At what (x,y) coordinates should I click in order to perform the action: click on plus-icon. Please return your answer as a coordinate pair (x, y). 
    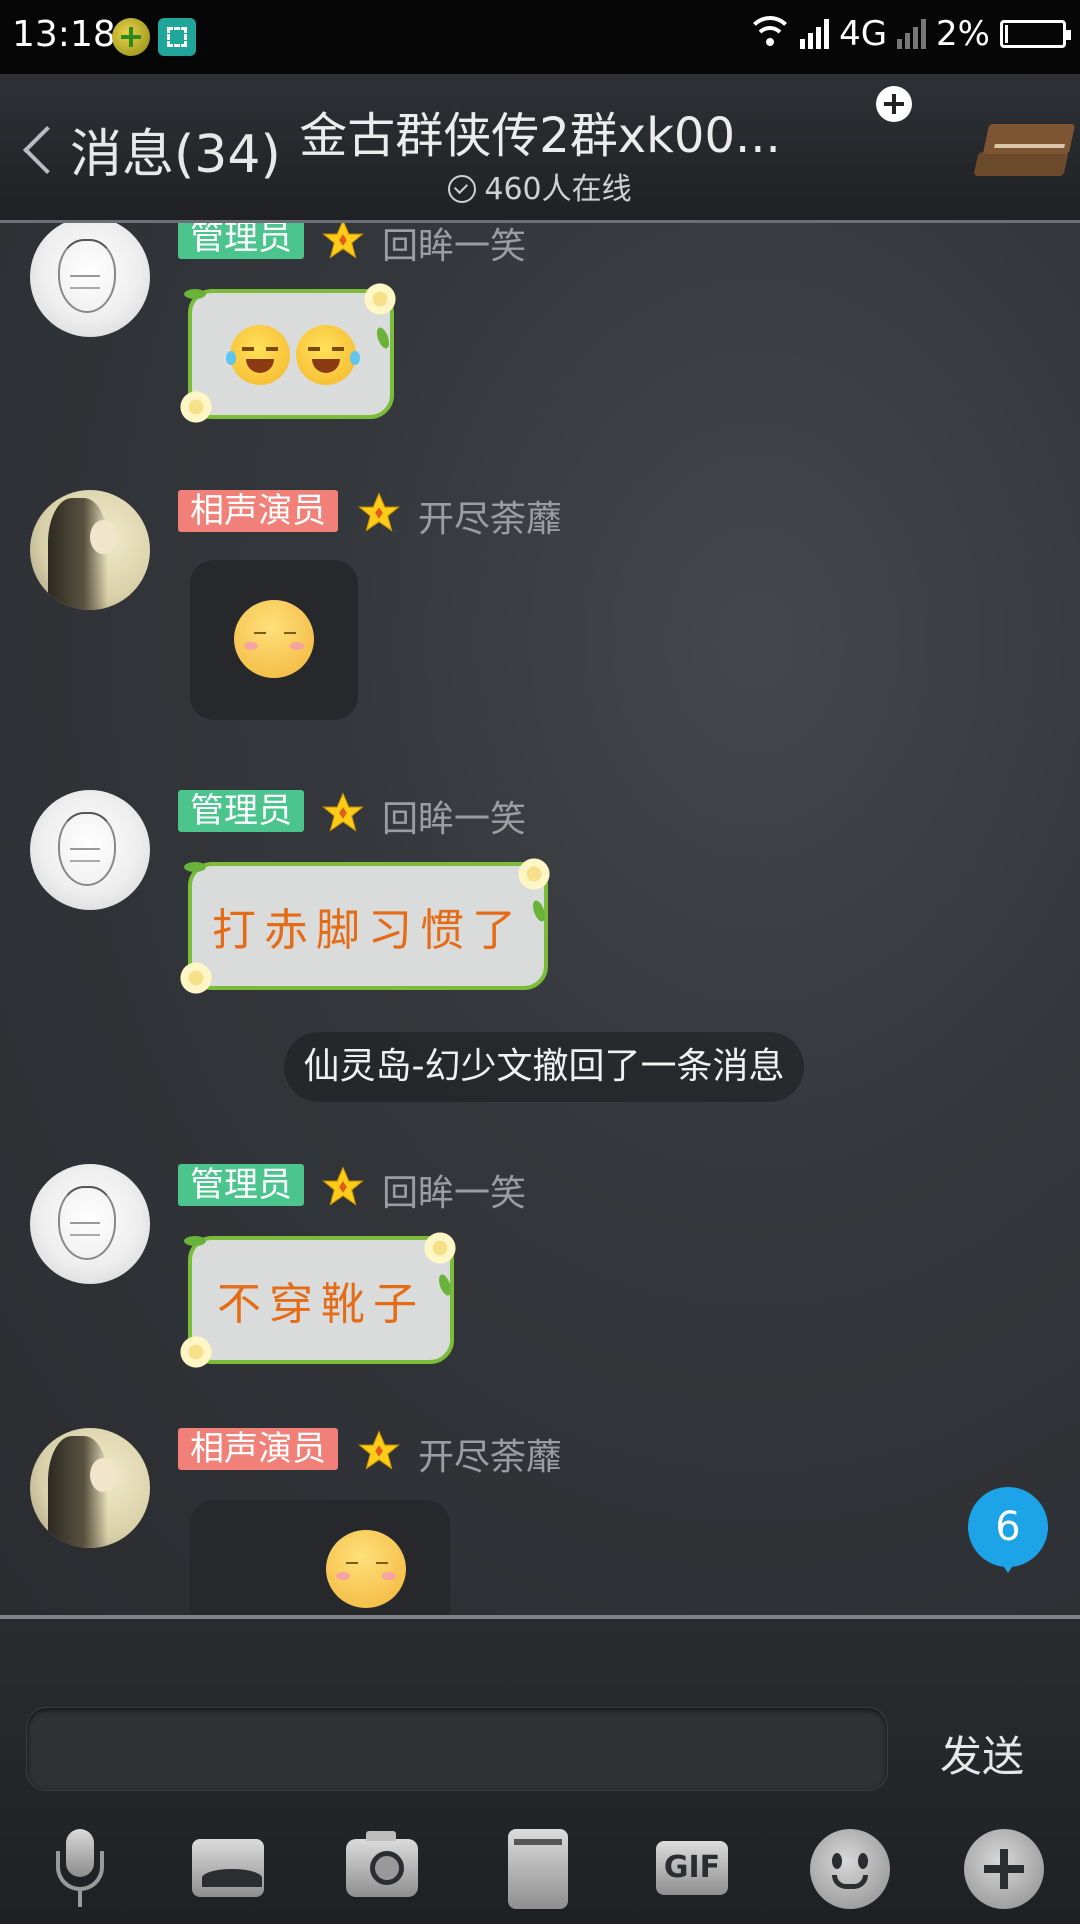
    Looking at the image, I should click on (1004, 1869).